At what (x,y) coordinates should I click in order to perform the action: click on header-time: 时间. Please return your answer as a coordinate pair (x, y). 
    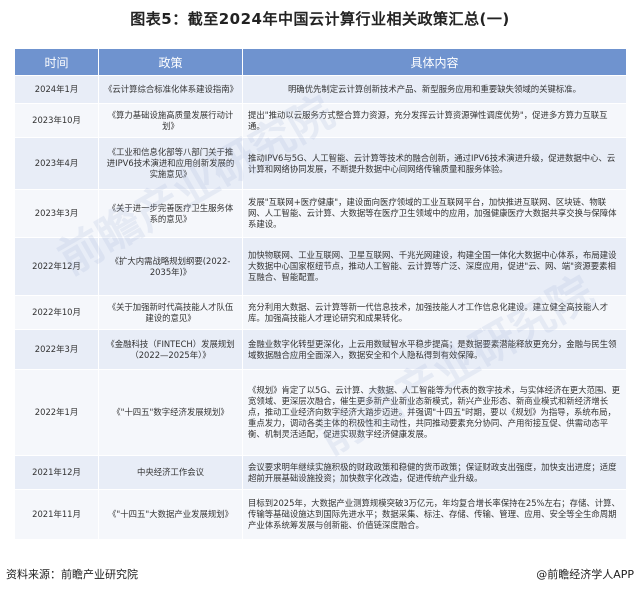
    Looking at the image, I should click on (56, 62).